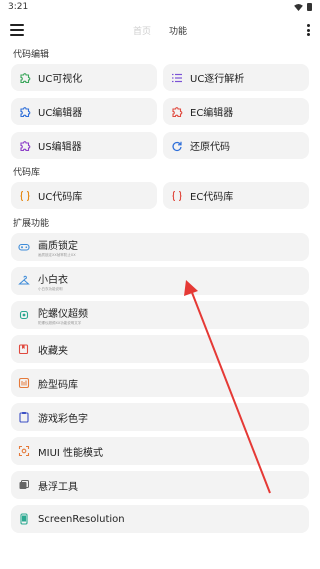 The height and width of the screenshot is (569, 320). I want to click on row-label: MIUI 性能模式, so click(71, 453).